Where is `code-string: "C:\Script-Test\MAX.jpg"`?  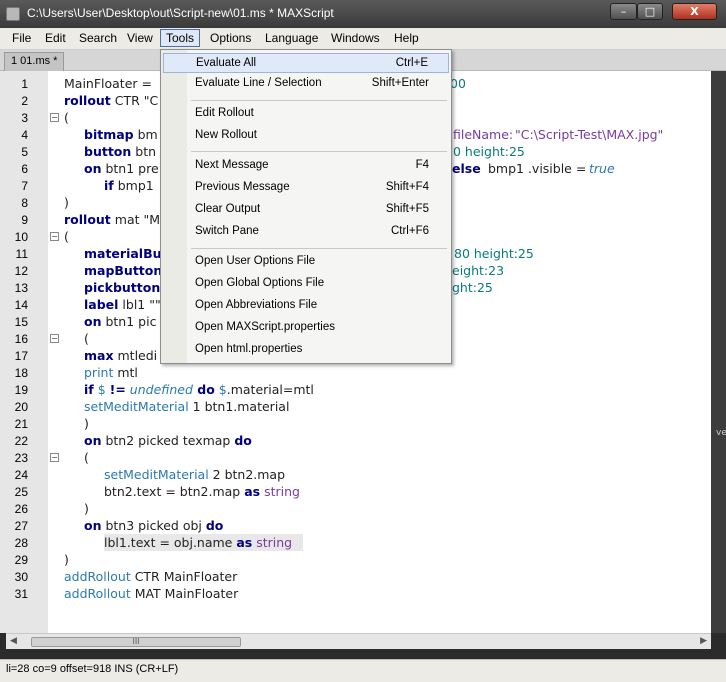 code-string: "C:\Script-Test\MAX.jpg" is located at coordinates (589, 134).